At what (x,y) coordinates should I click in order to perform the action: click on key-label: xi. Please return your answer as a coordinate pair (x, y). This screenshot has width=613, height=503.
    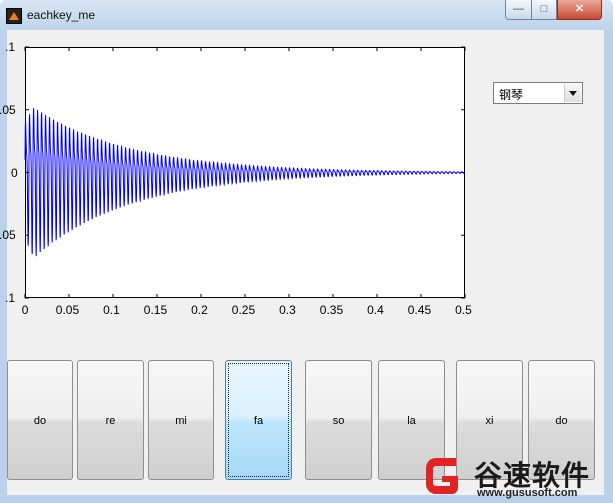
    Looking at the image, I should click on (489, 421).